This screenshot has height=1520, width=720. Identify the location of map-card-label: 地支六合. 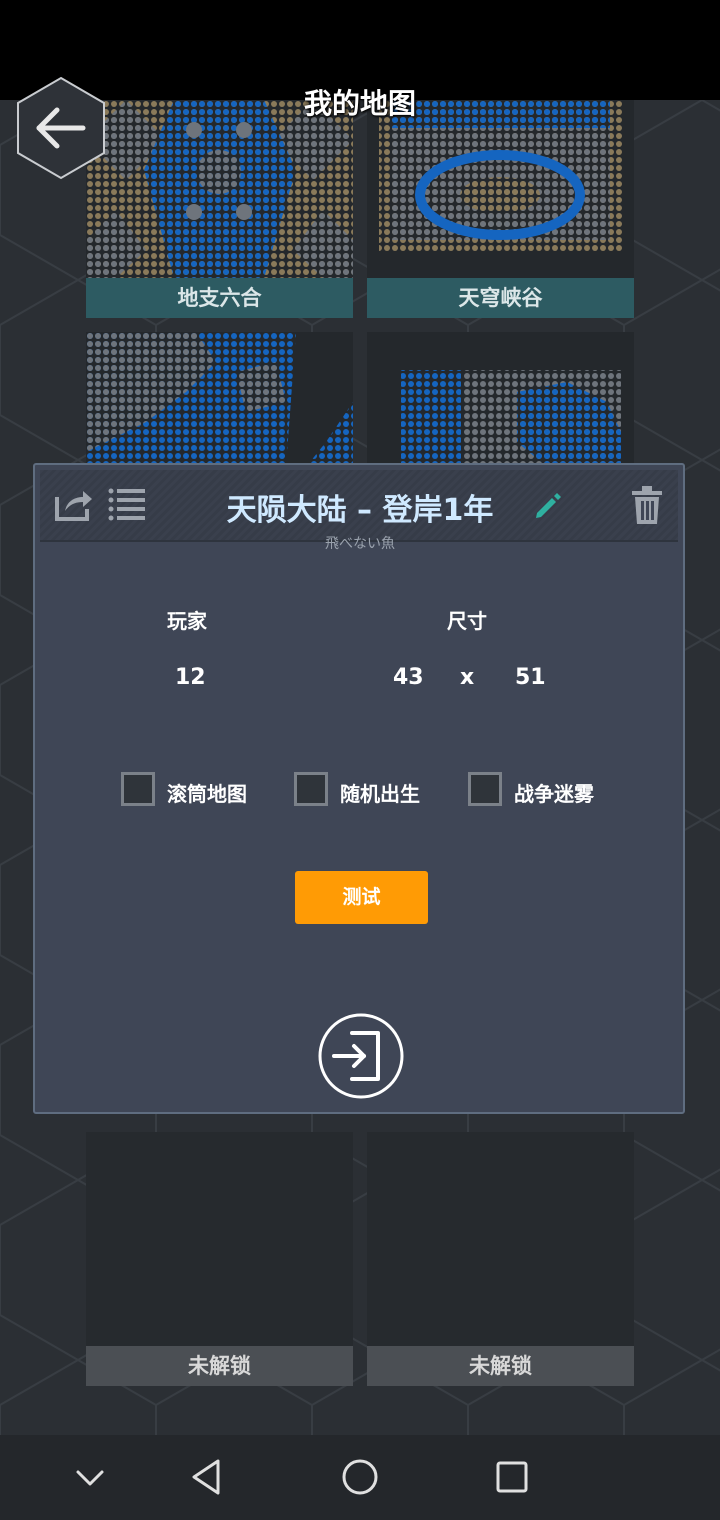
(219, 298).